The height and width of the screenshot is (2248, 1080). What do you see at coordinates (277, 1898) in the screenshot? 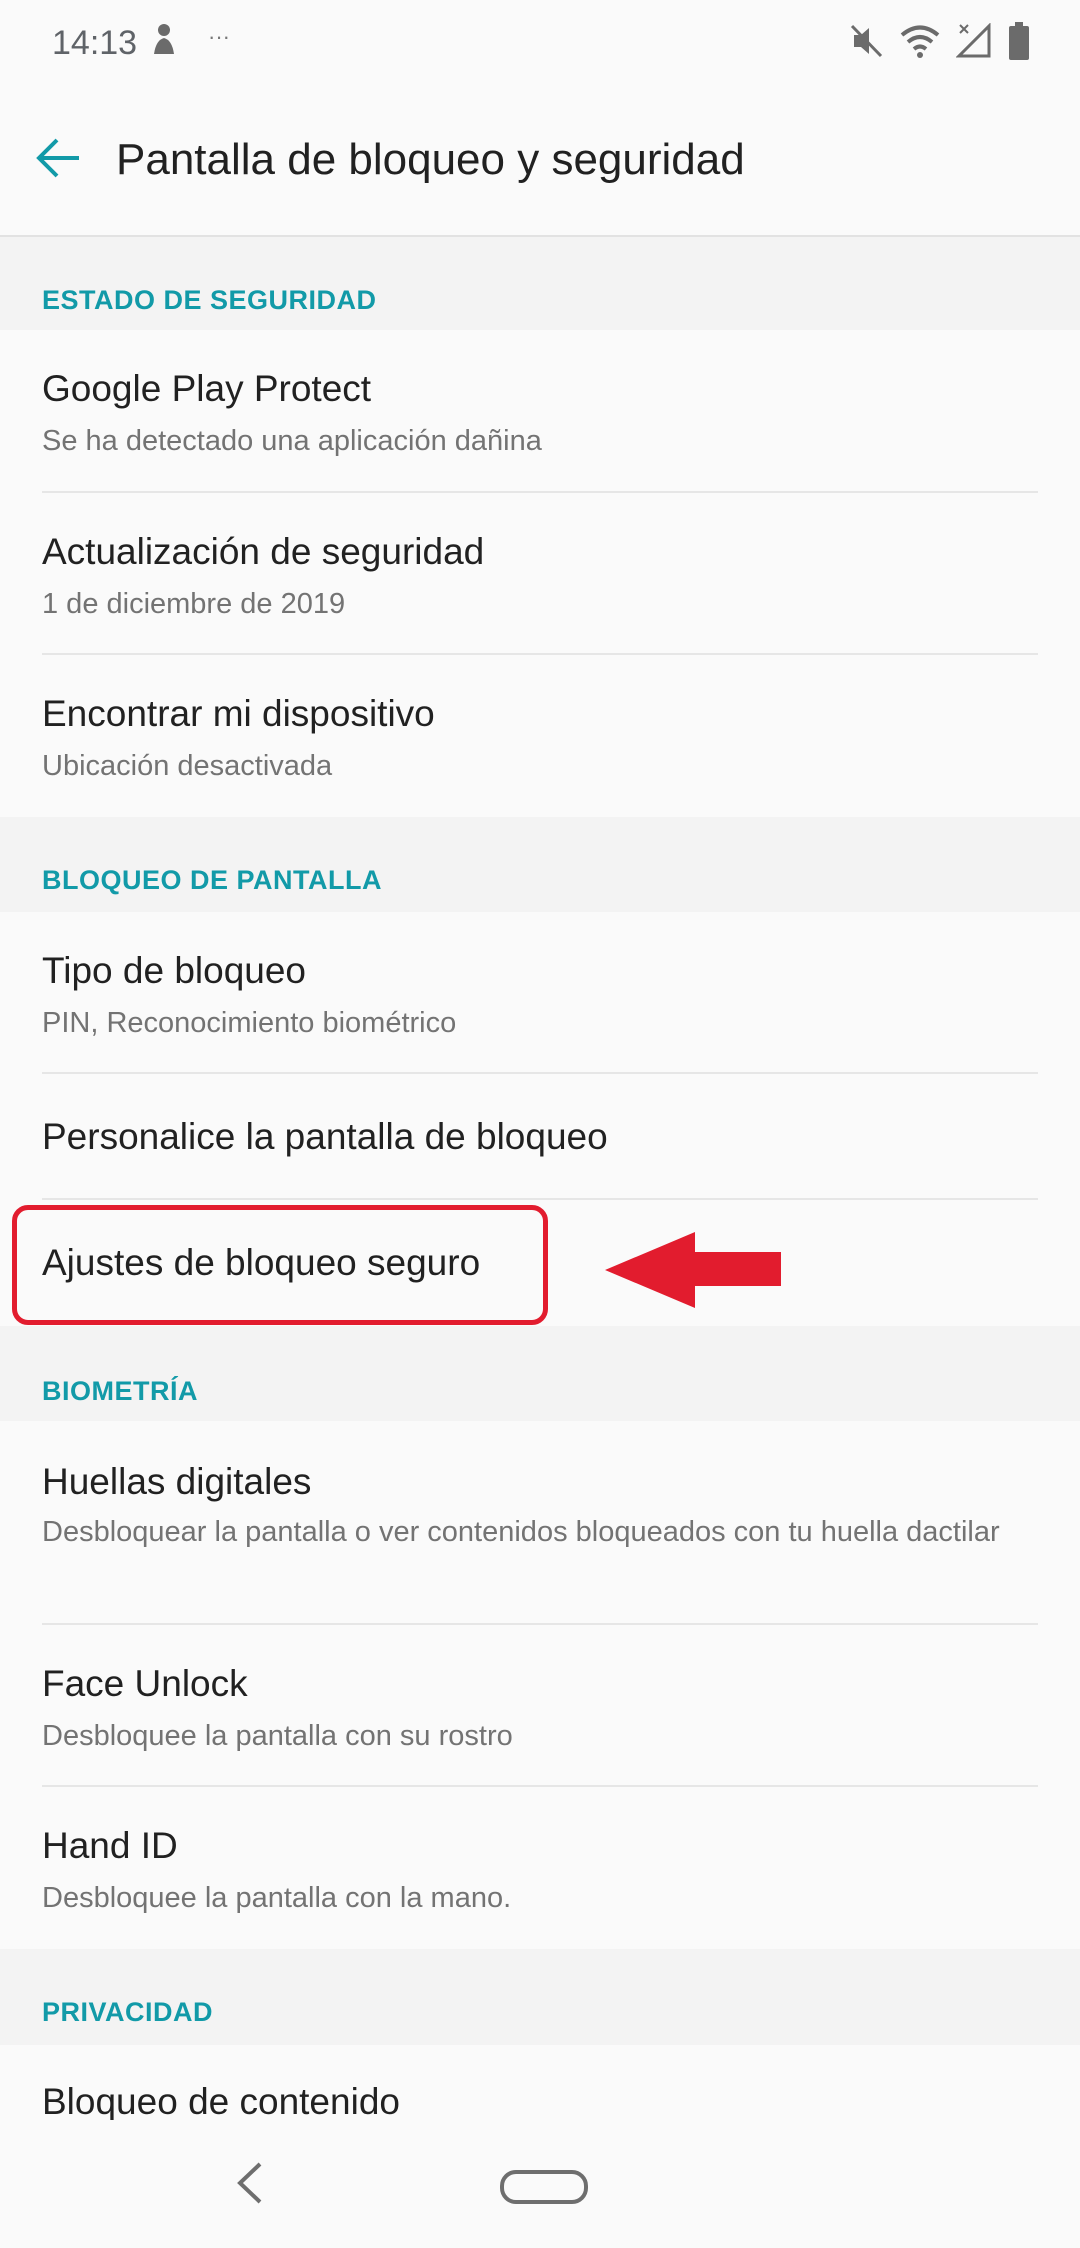
I see `item-subtitle: Desbloquee la pantalla con la mano.` at bounding box center [277, 1898].